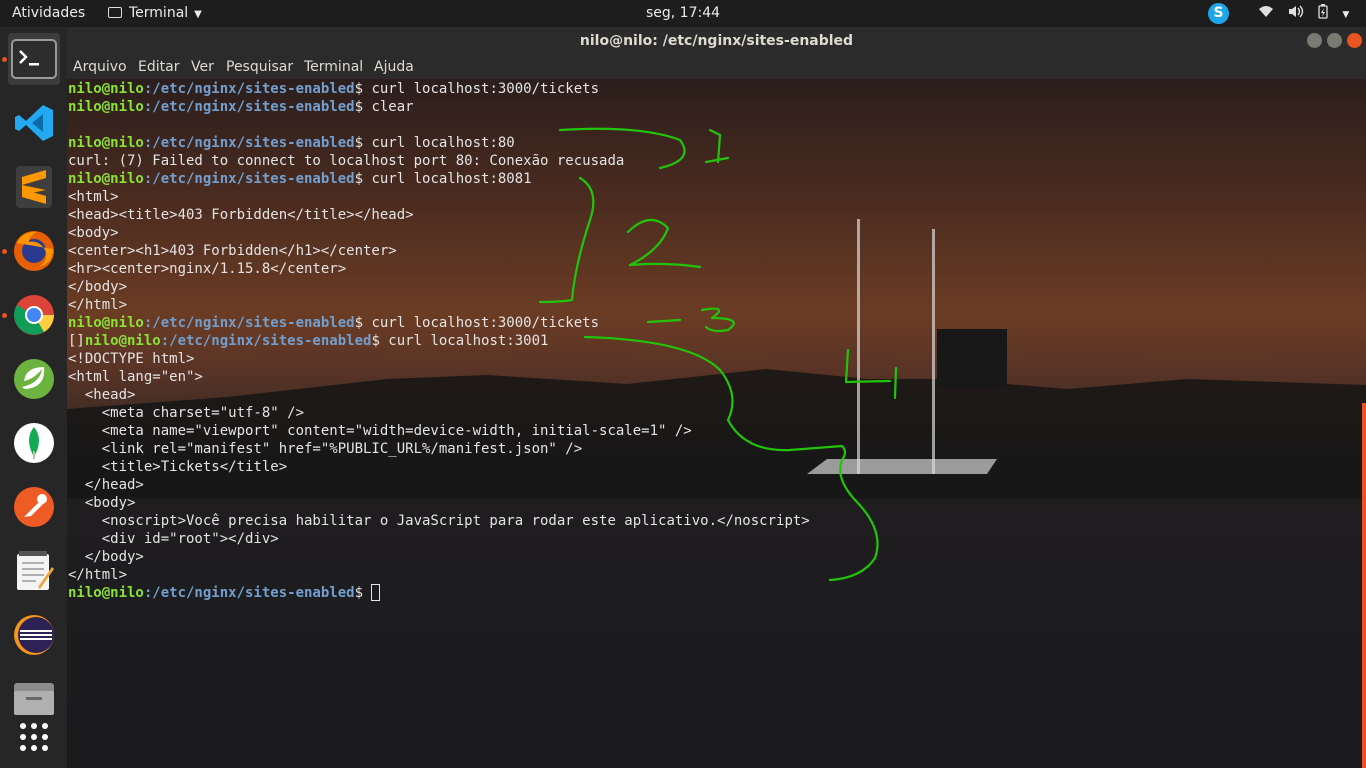  I want to click on command-text: curl localhost:80, so click(443, 143).